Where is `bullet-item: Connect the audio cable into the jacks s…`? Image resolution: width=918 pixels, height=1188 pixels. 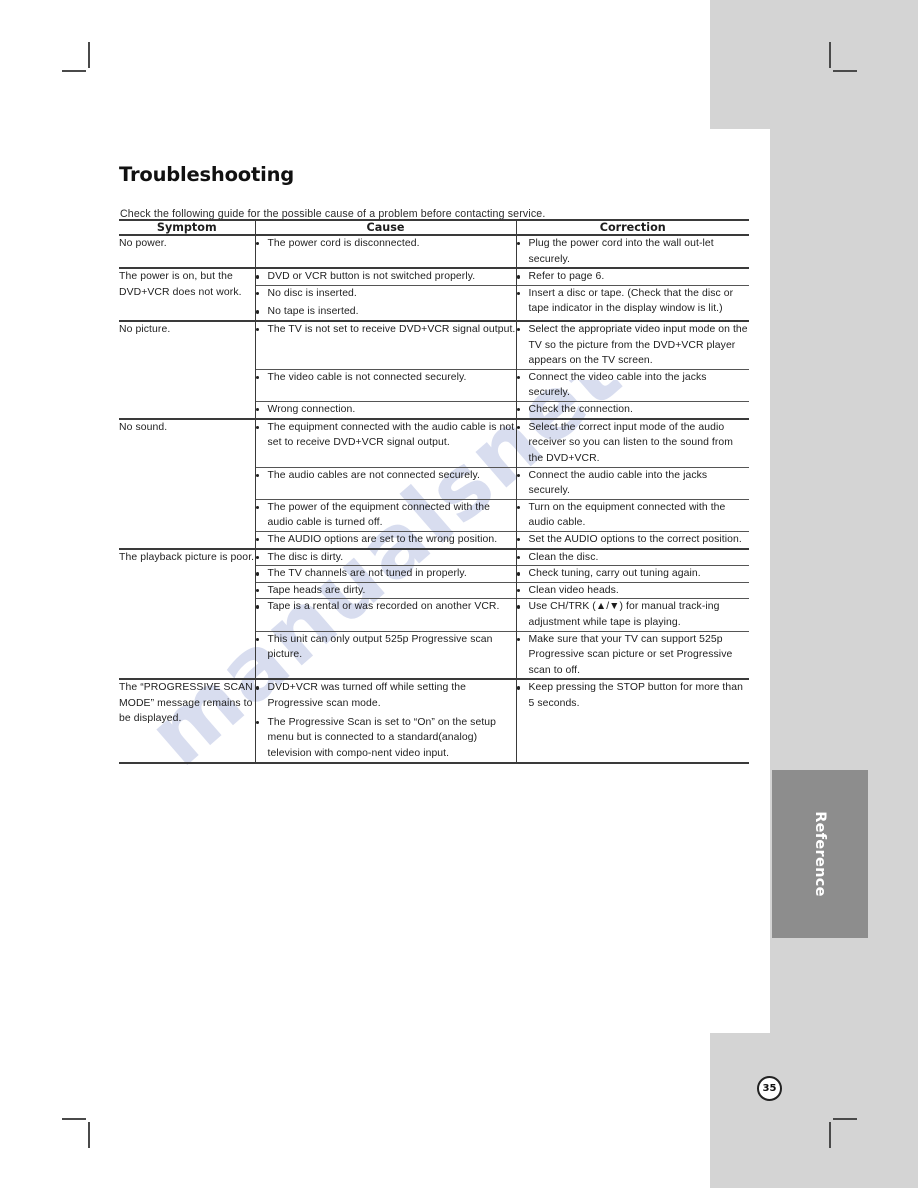
bullet-item: Connect the audio cable into the jacks s… is located at coordinates (633, 483).